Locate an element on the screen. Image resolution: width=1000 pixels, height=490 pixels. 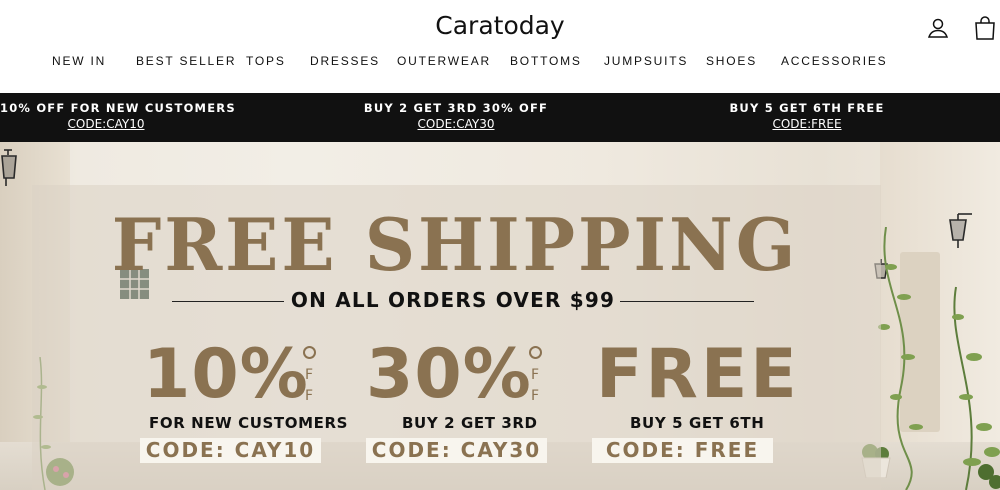
nav-tops: TOPS is located at coordinates (266, 61).